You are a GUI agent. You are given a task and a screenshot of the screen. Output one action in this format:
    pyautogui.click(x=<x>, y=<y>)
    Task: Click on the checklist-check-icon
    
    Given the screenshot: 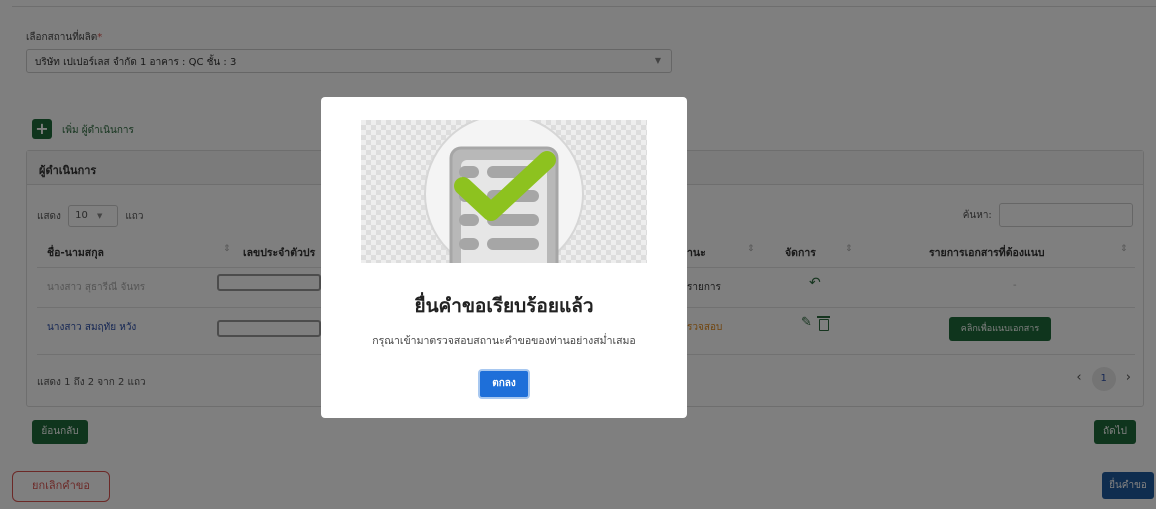 What is the action you would take?
    pyautogui.click(x=504, y=191)
    